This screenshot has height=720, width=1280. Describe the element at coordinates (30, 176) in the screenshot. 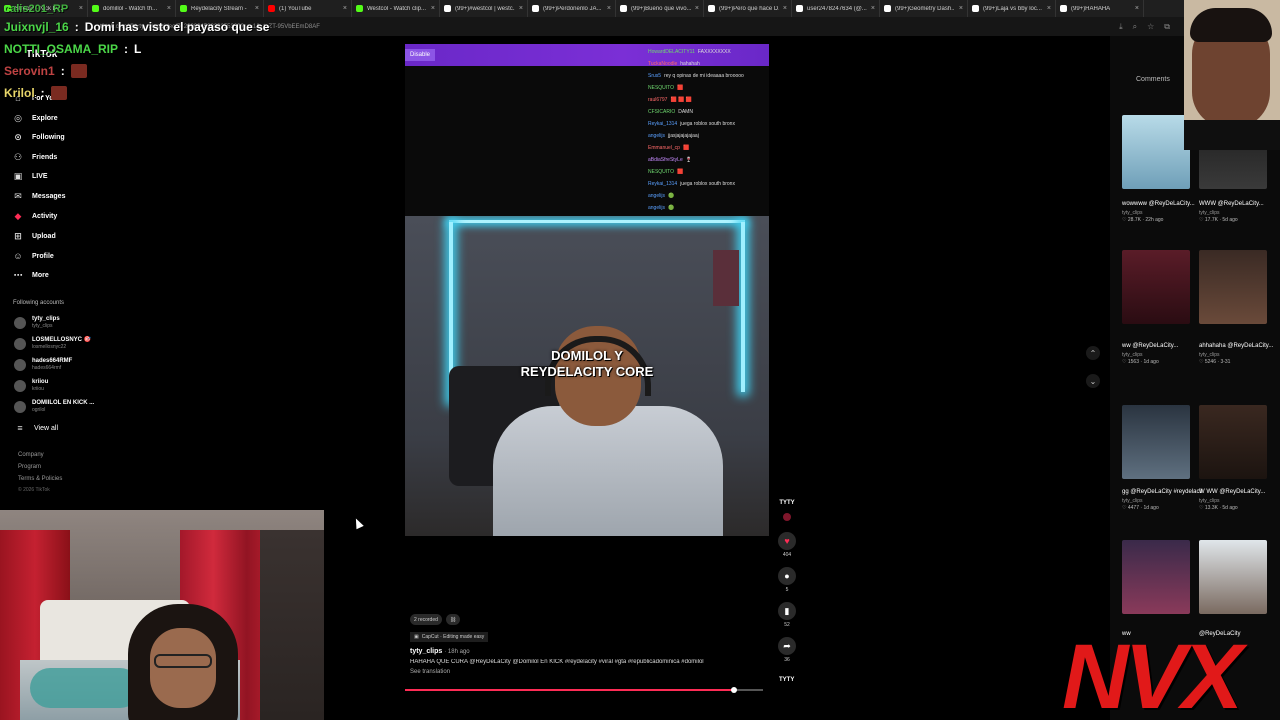

I see `sidebar-item-live: ▣ LIVE` at that location.